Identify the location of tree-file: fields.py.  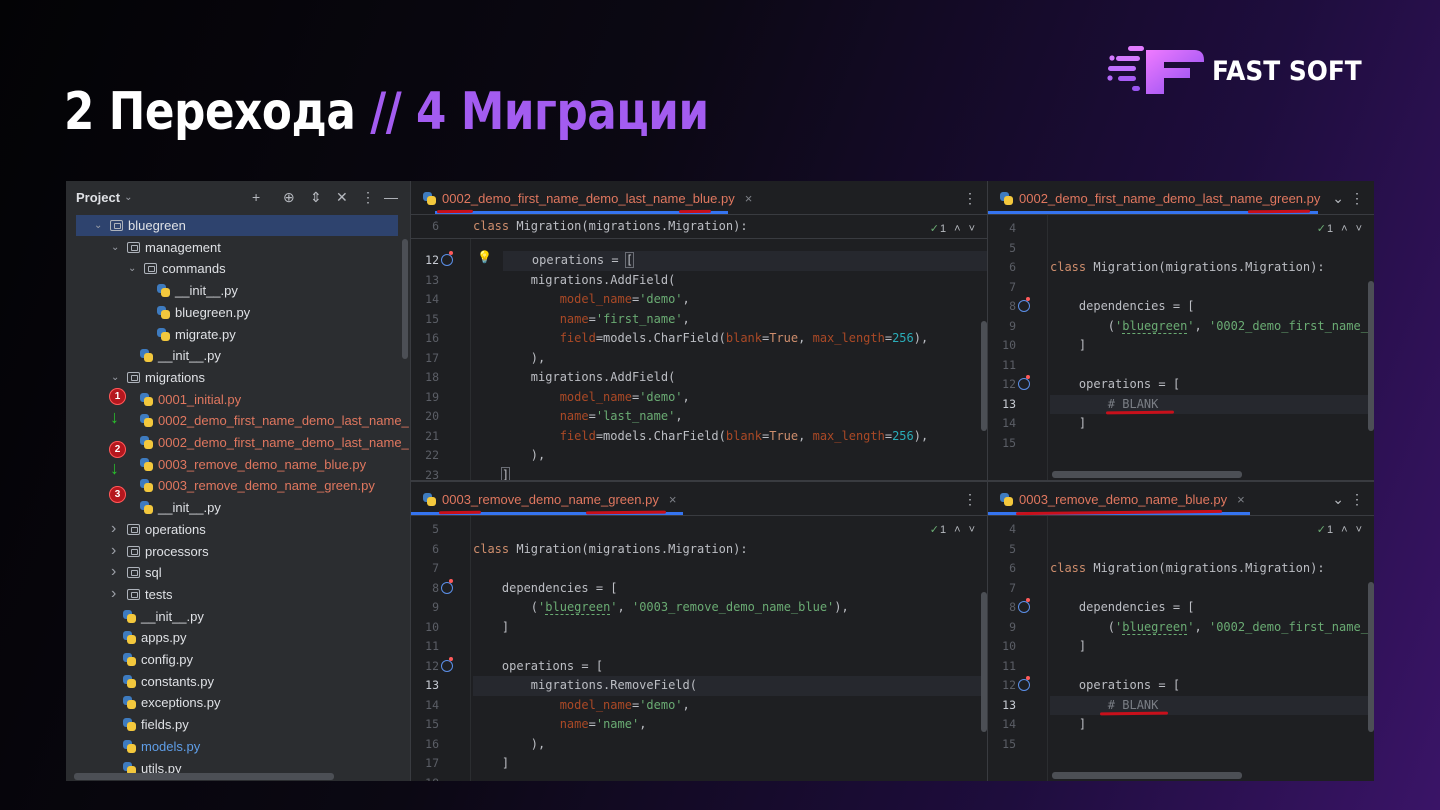
(238, 724).